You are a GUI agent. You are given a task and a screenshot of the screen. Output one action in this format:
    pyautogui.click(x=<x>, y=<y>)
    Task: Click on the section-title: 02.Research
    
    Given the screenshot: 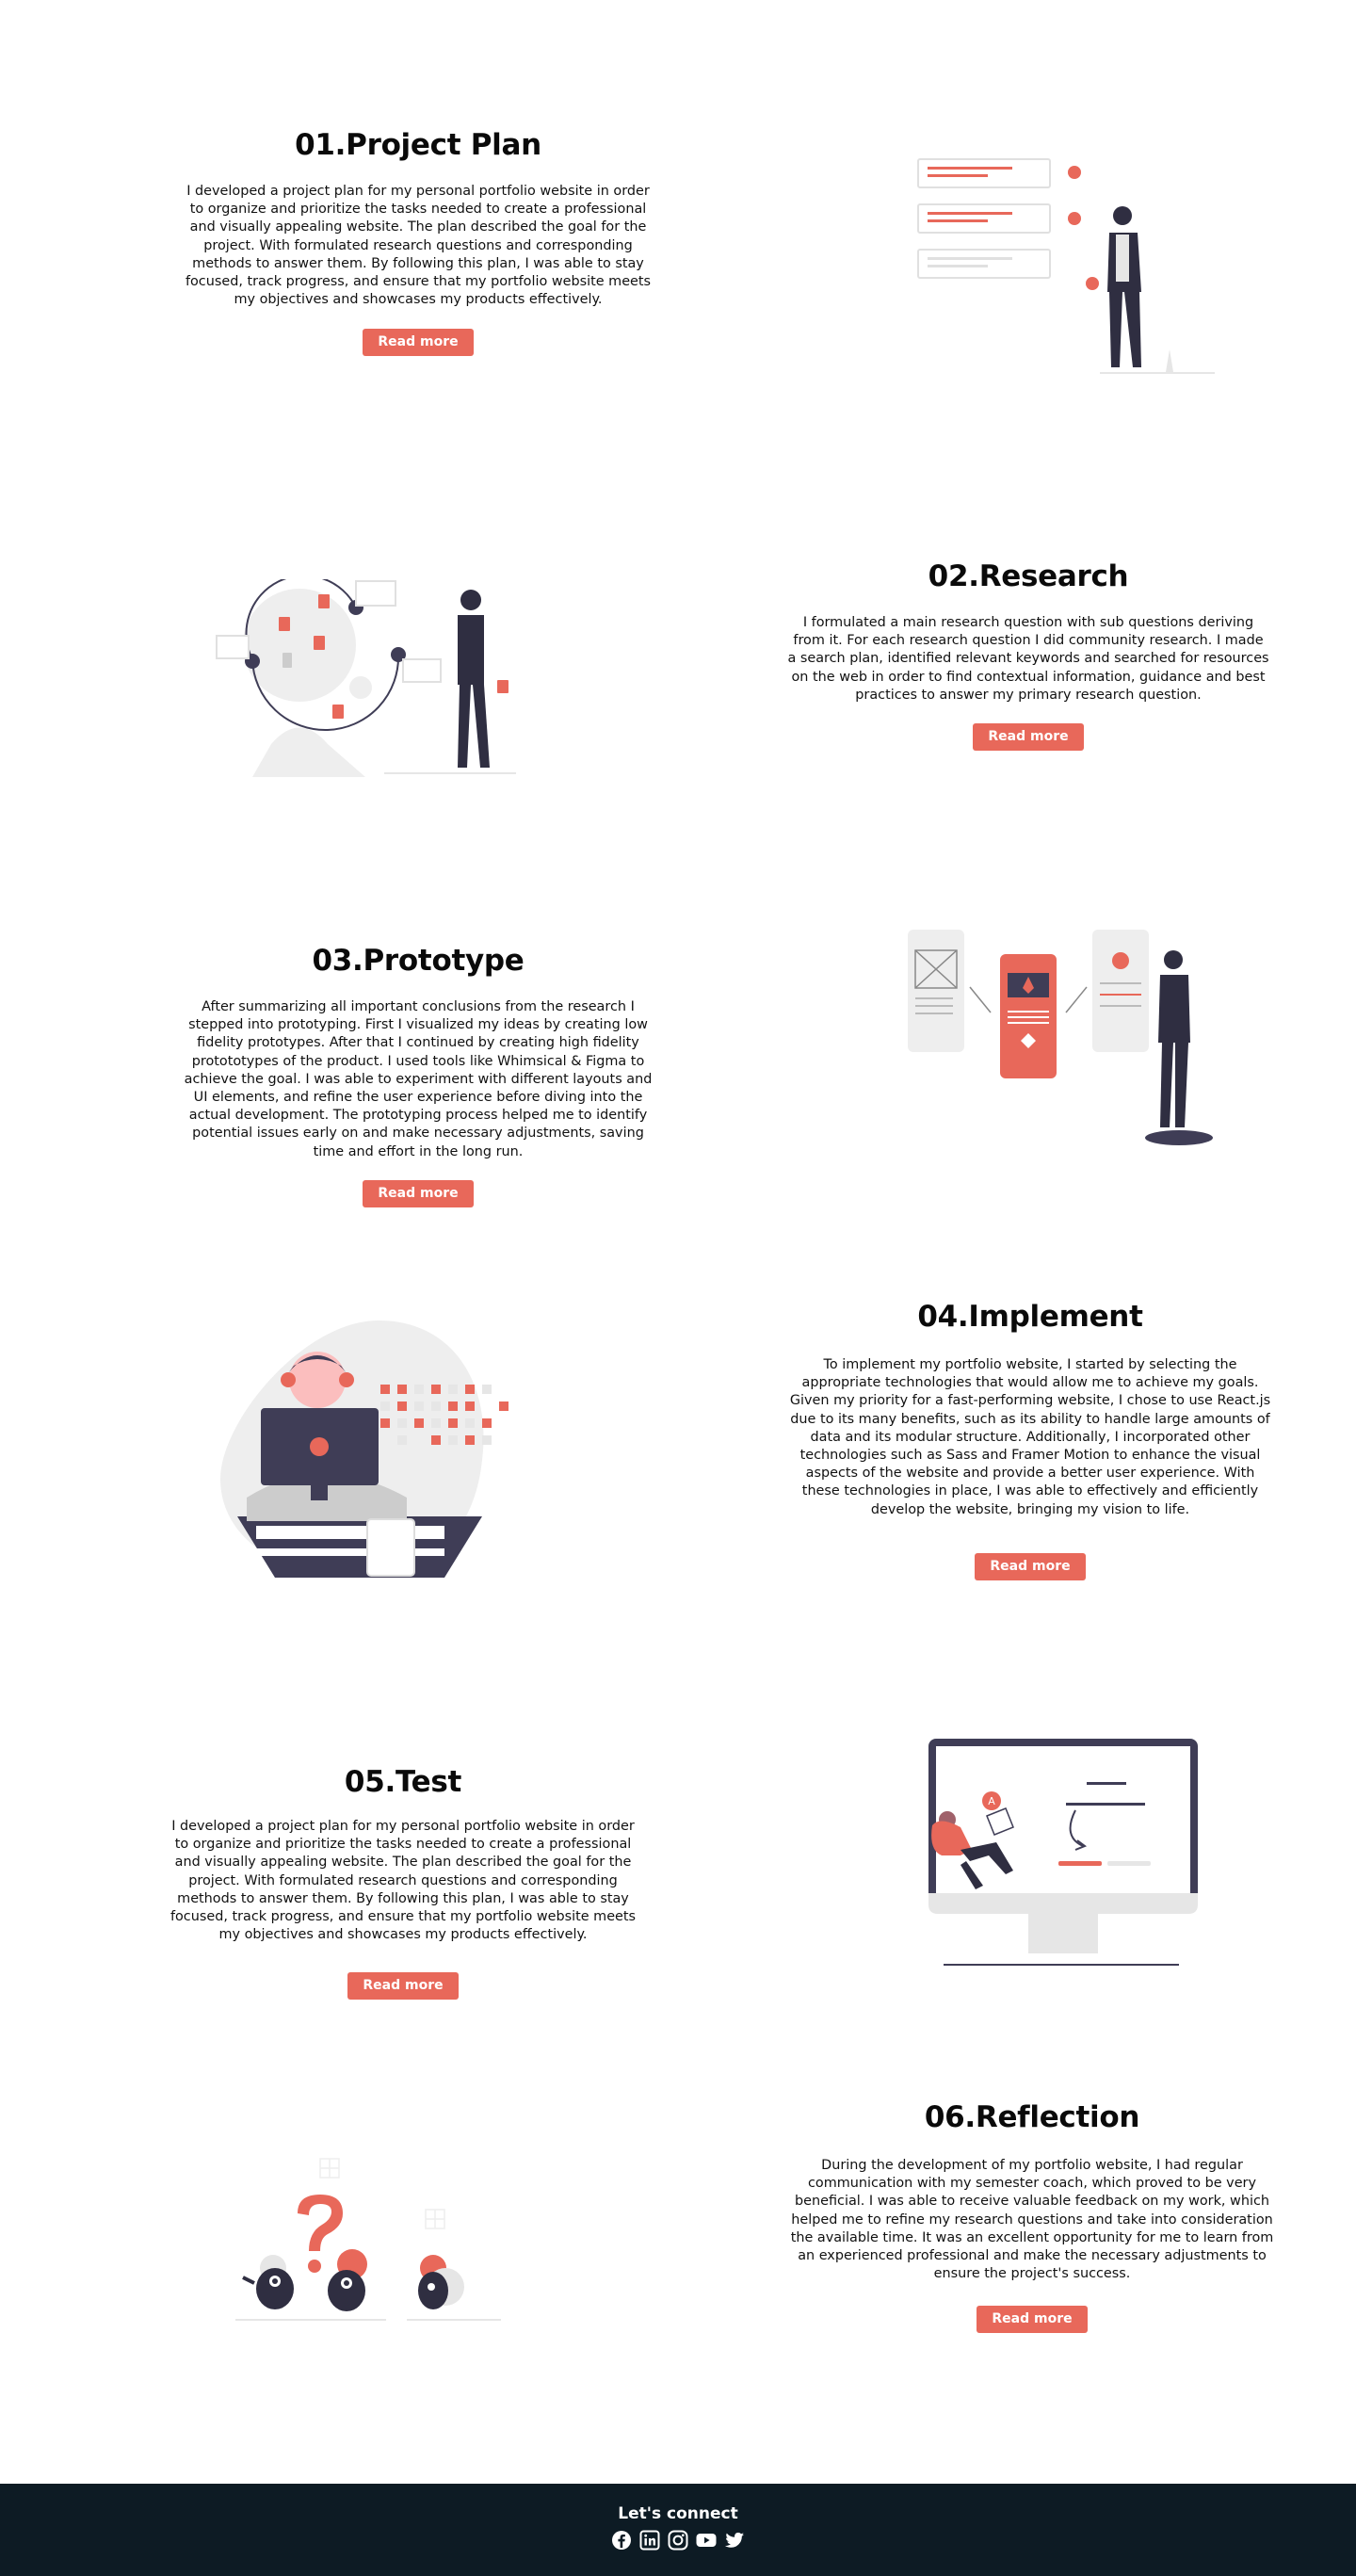 What is the action you would take?
    pyautogui.click(x=1028, y=576)
    